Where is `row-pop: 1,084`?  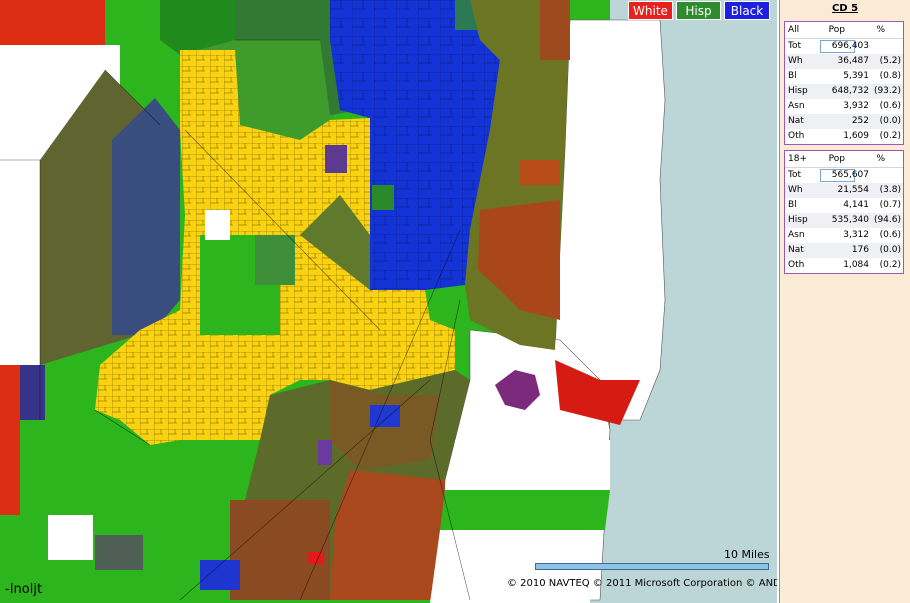
row-pop: 1,084 is located at coordinates (856, 265).